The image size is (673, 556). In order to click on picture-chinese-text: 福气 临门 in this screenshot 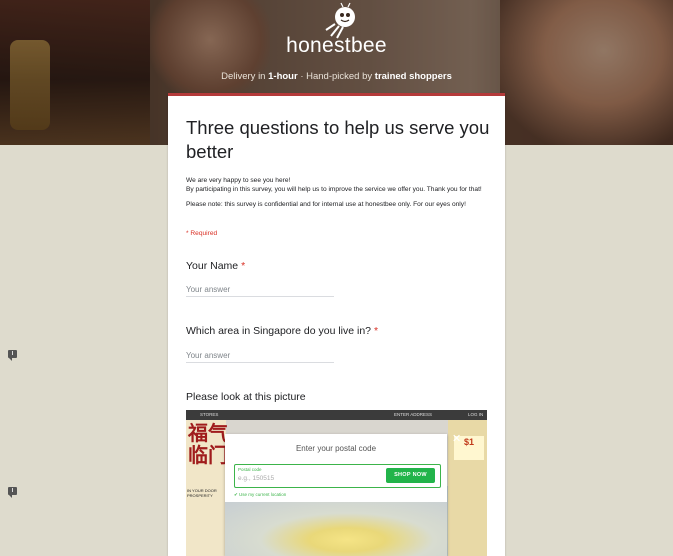, I will do `click(208, 444)`.